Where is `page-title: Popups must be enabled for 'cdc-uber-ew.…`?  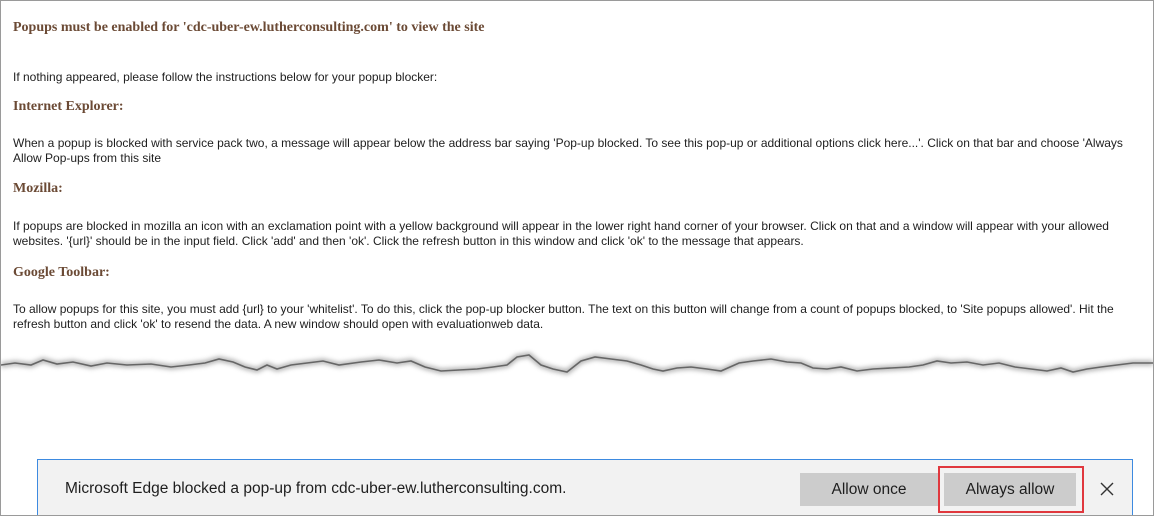 page-title: Popups must be enabled for 'cdc-uber-ew.… is located at coordinates (249, 27).